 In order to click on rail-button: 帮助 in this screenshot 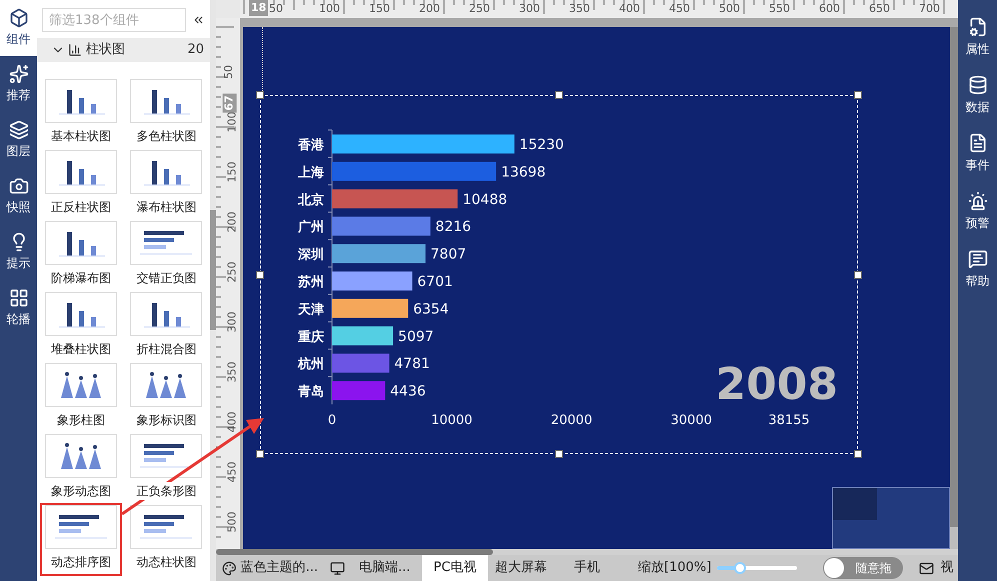, I will do `click(978, 269)`.